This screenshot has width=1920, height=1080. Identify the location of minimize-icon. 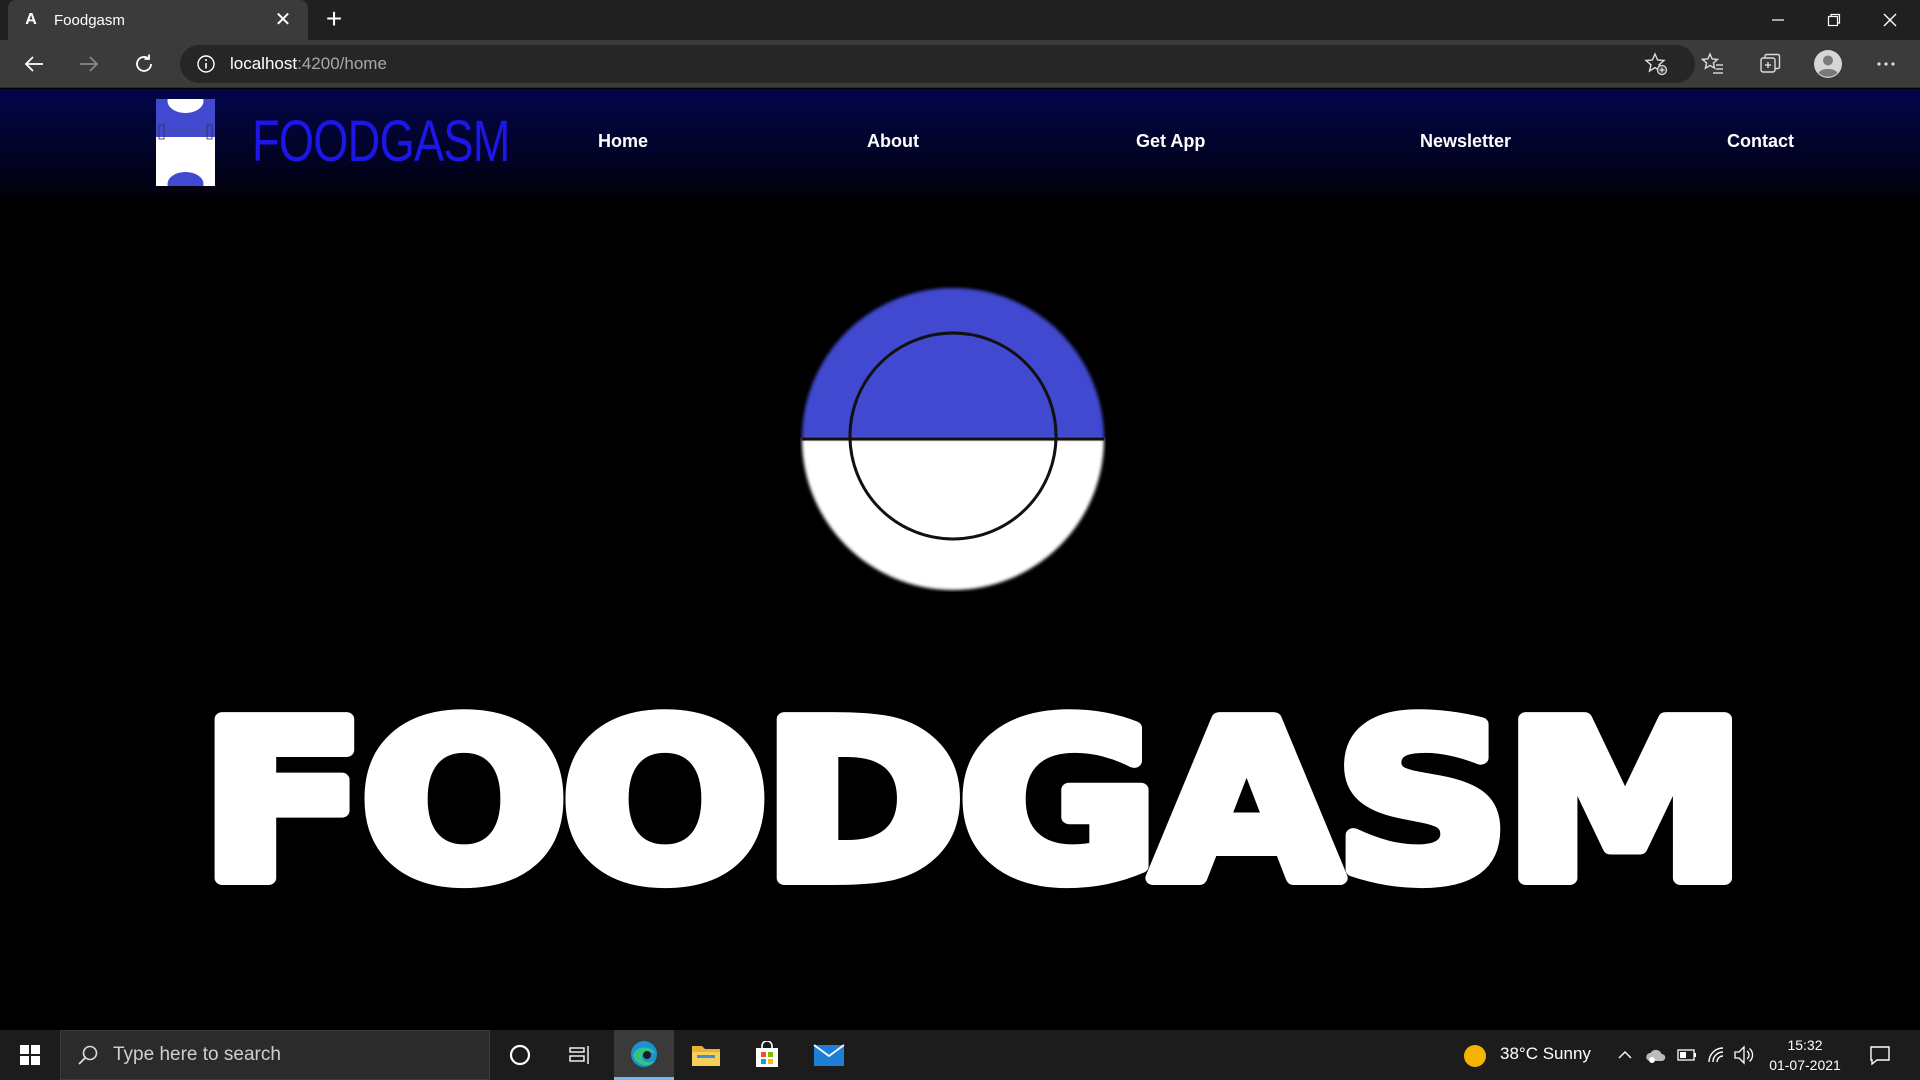
(1778, 20).